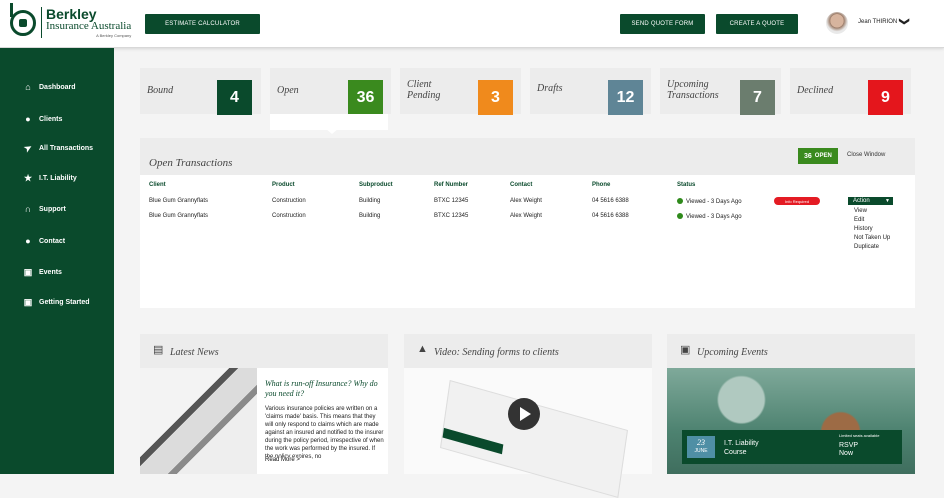 The width and height of the screenshot is (944, 498). Describe the element at coordinates (524, 414) in the screenshot. I see `play-icon` at that location.